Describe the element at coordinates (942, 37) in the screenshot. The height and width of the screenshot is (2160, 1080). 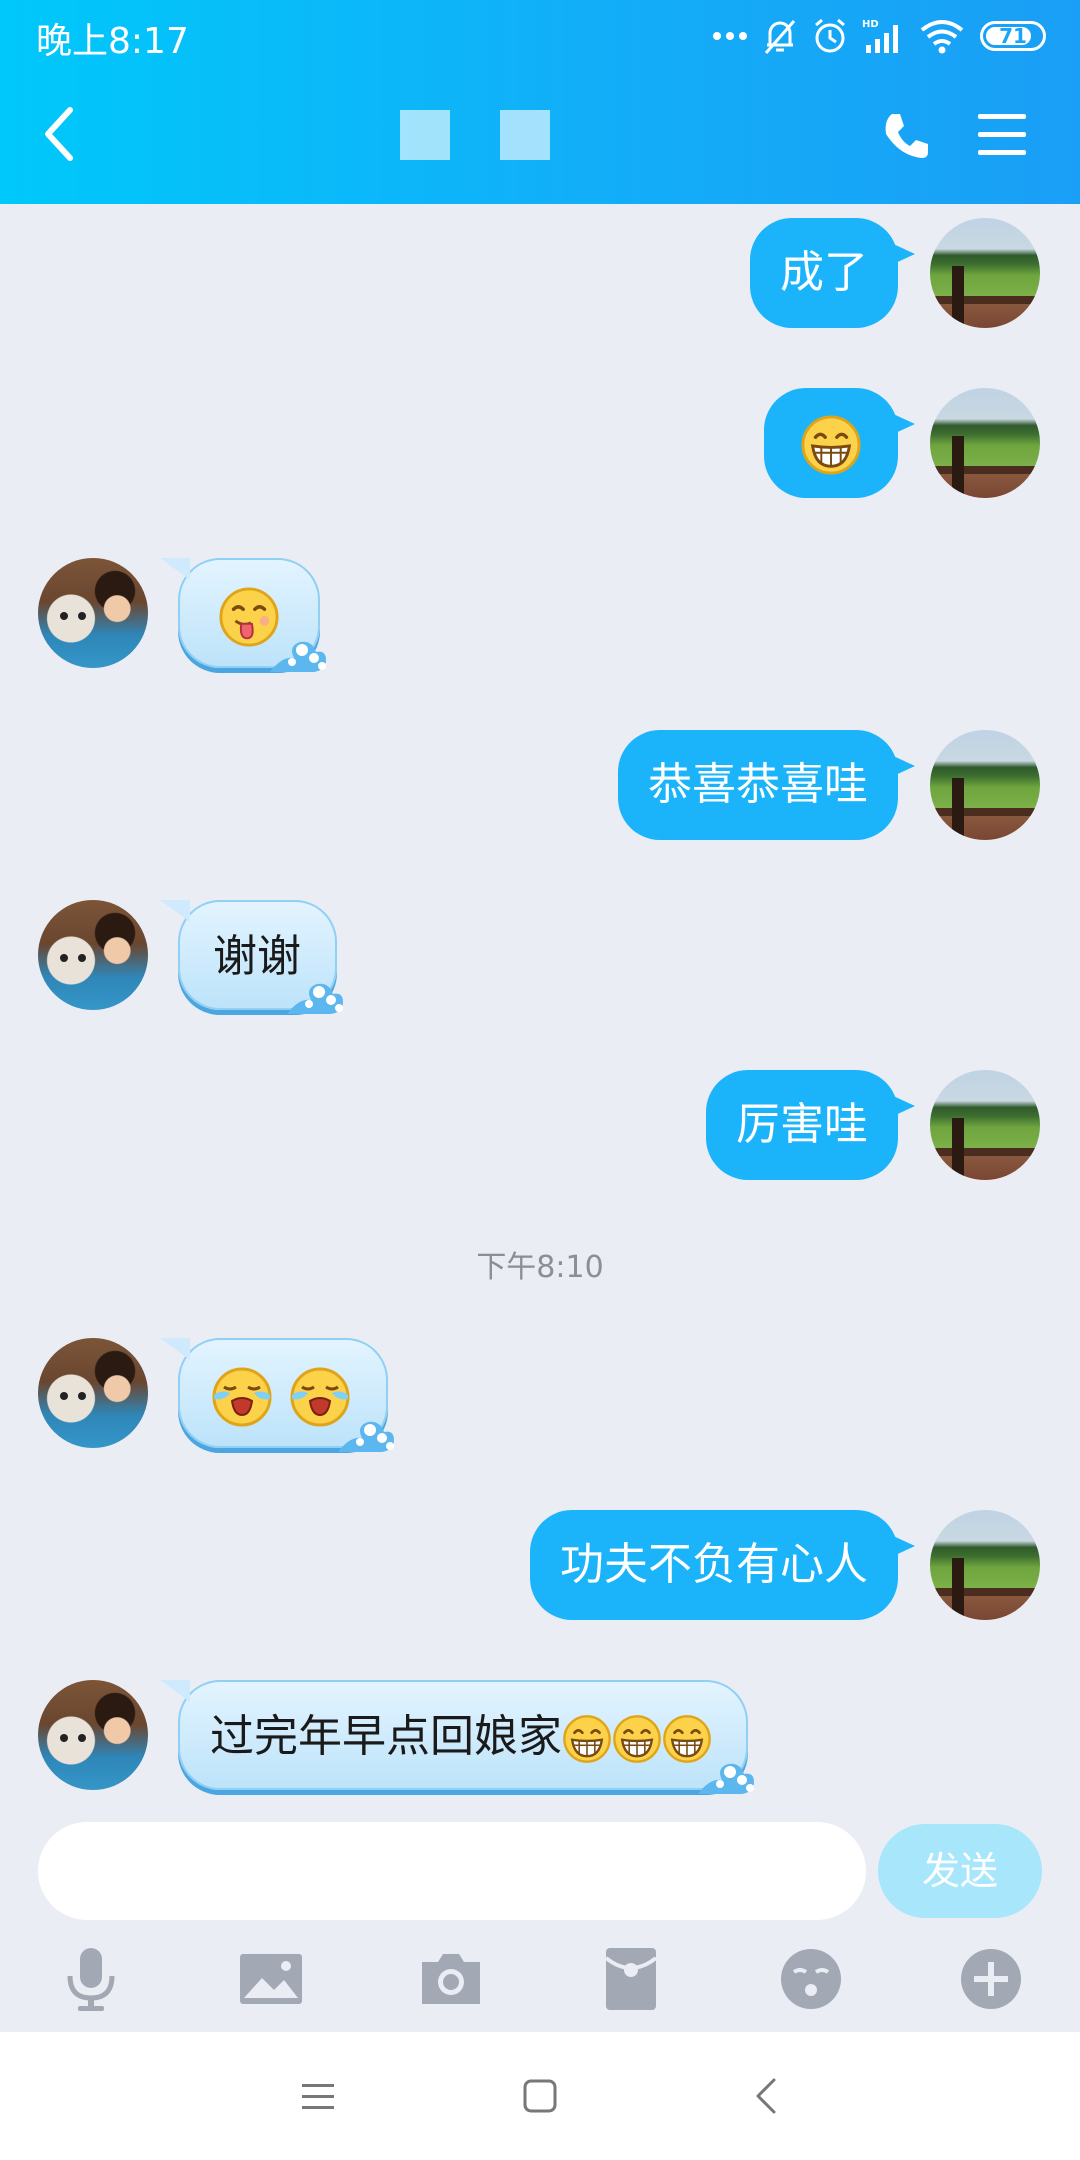
I see `wifi-icon` at that location.